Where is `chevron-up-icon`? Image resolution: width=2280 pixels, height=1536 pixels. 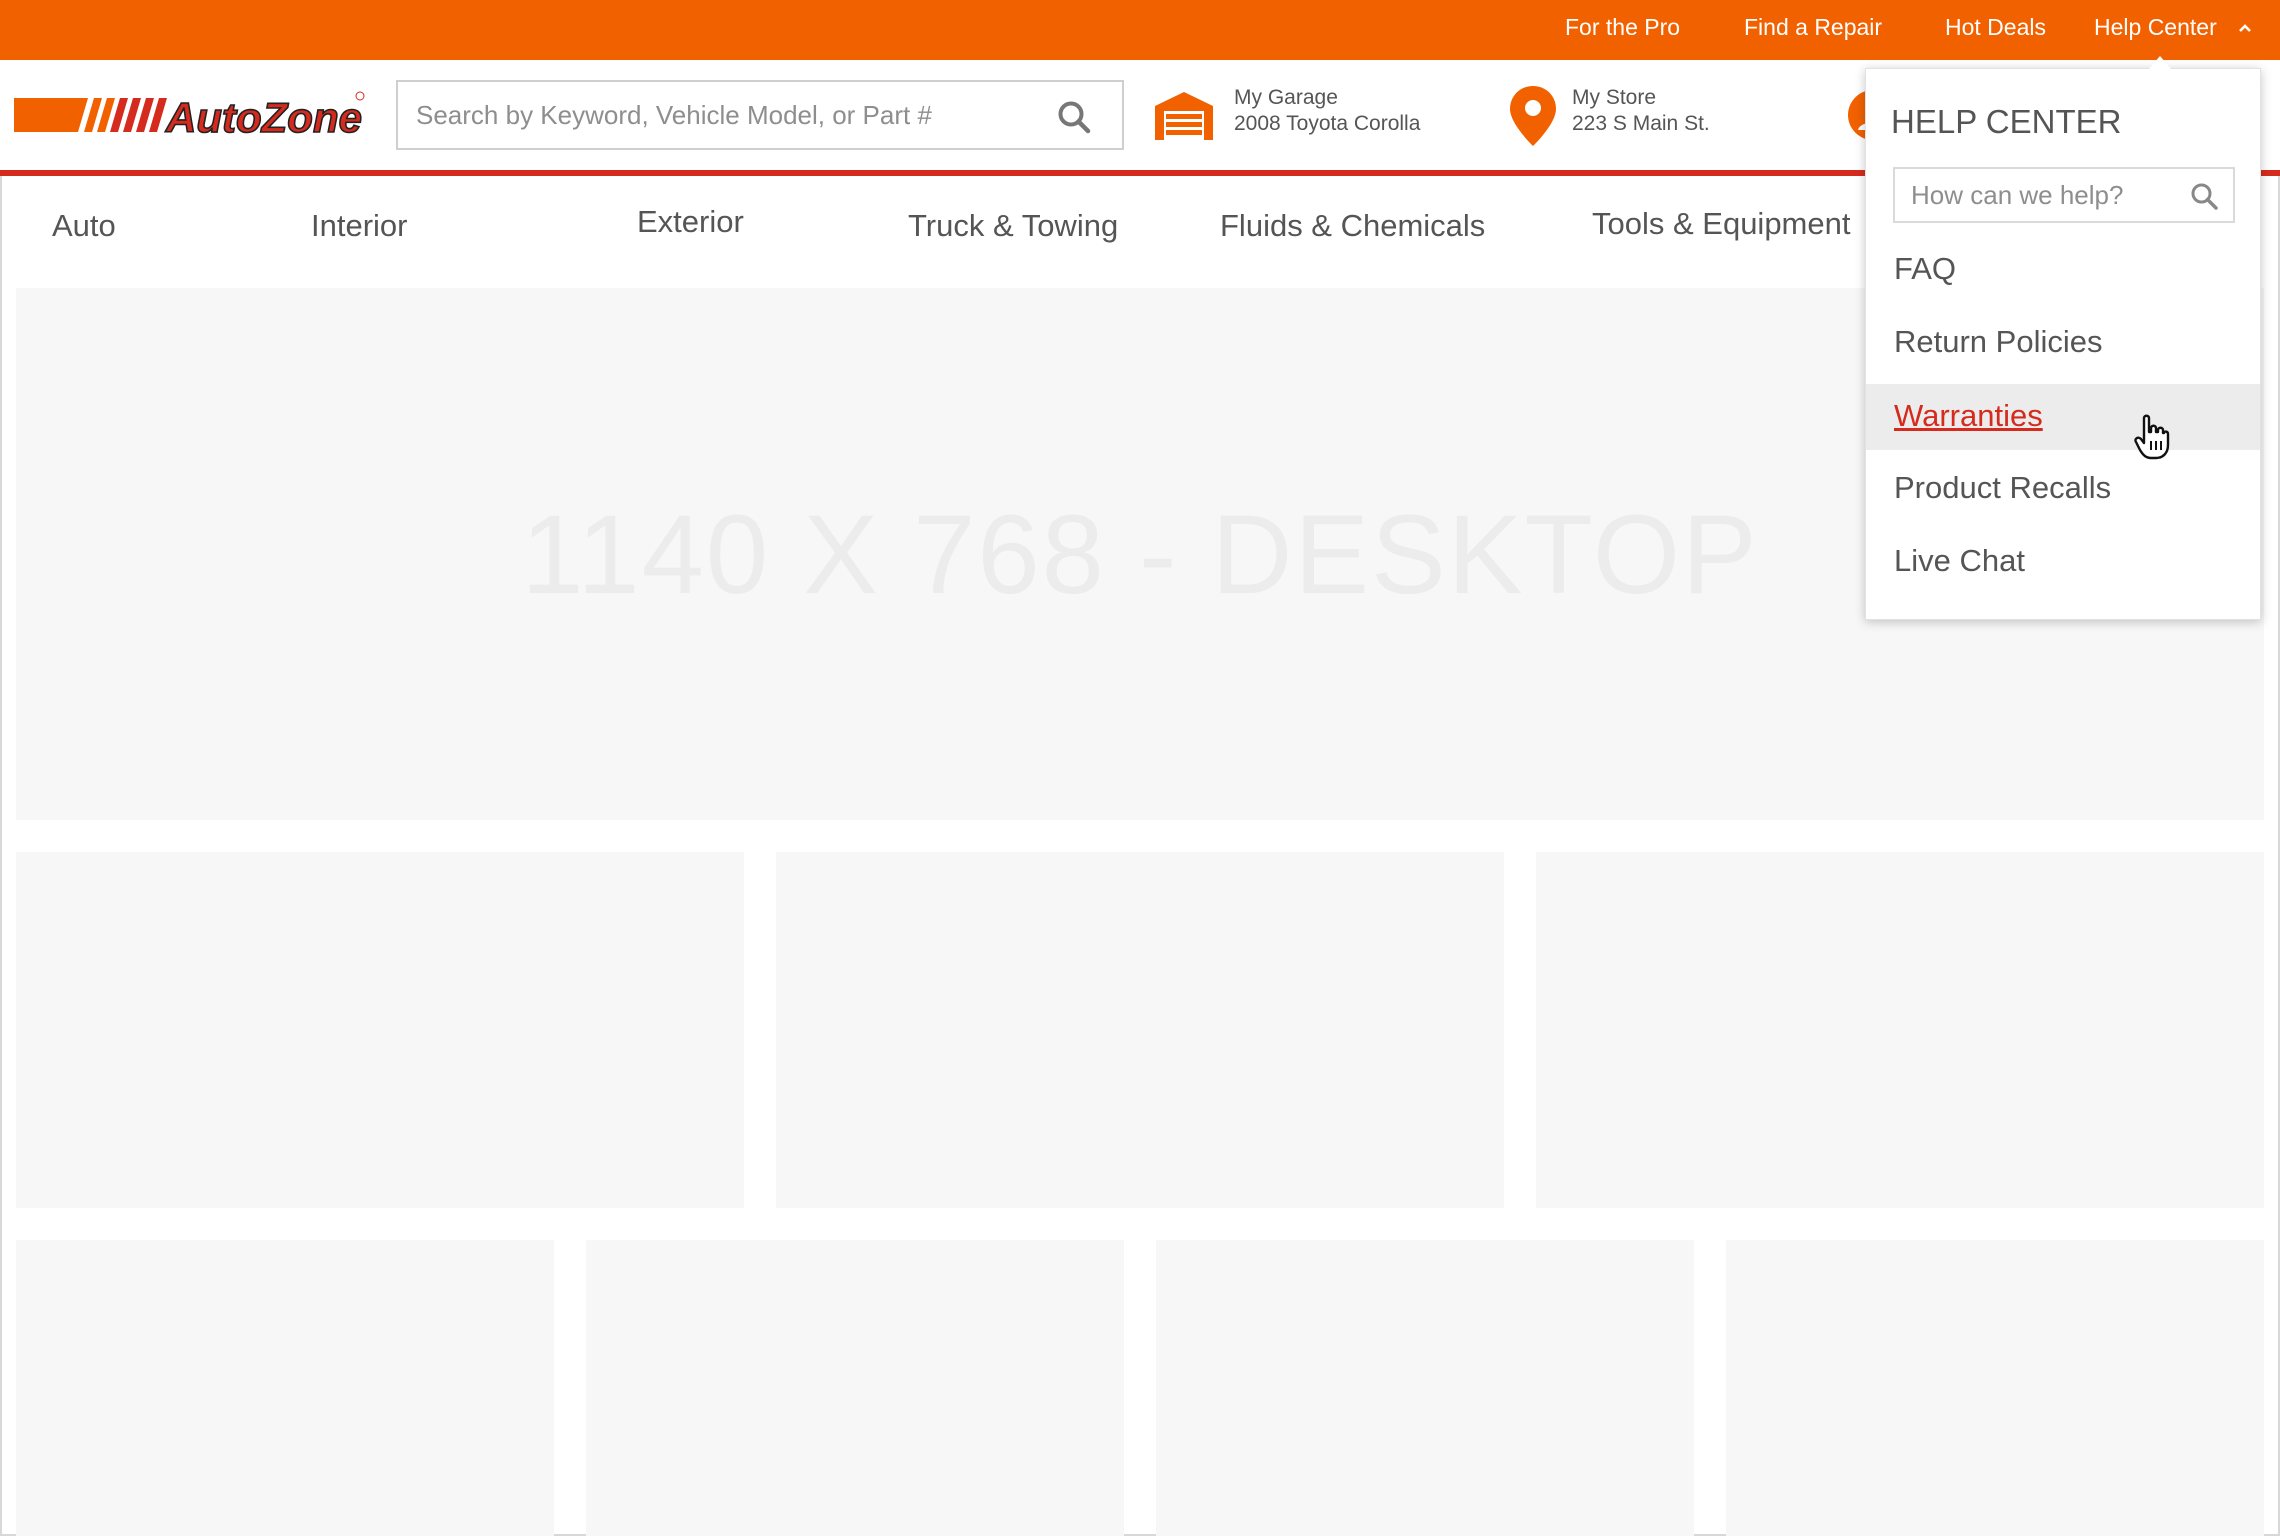 chevron-up-icon is located at coordinates (2245, 28).